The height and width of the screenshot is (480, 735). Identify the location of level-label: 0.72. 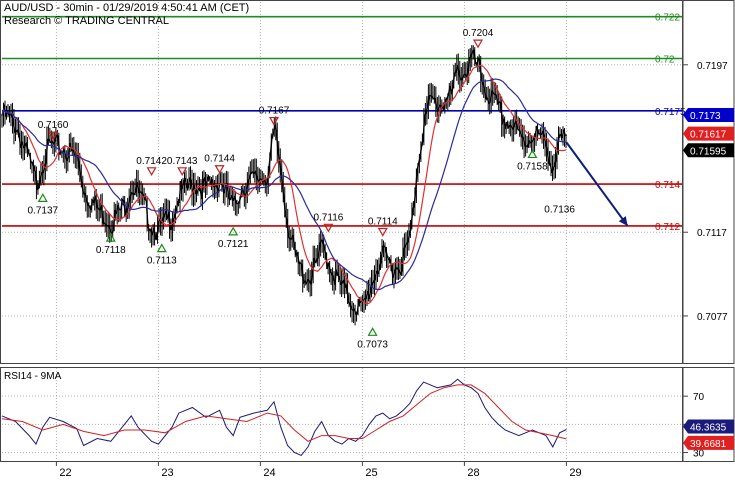
(665, 60).